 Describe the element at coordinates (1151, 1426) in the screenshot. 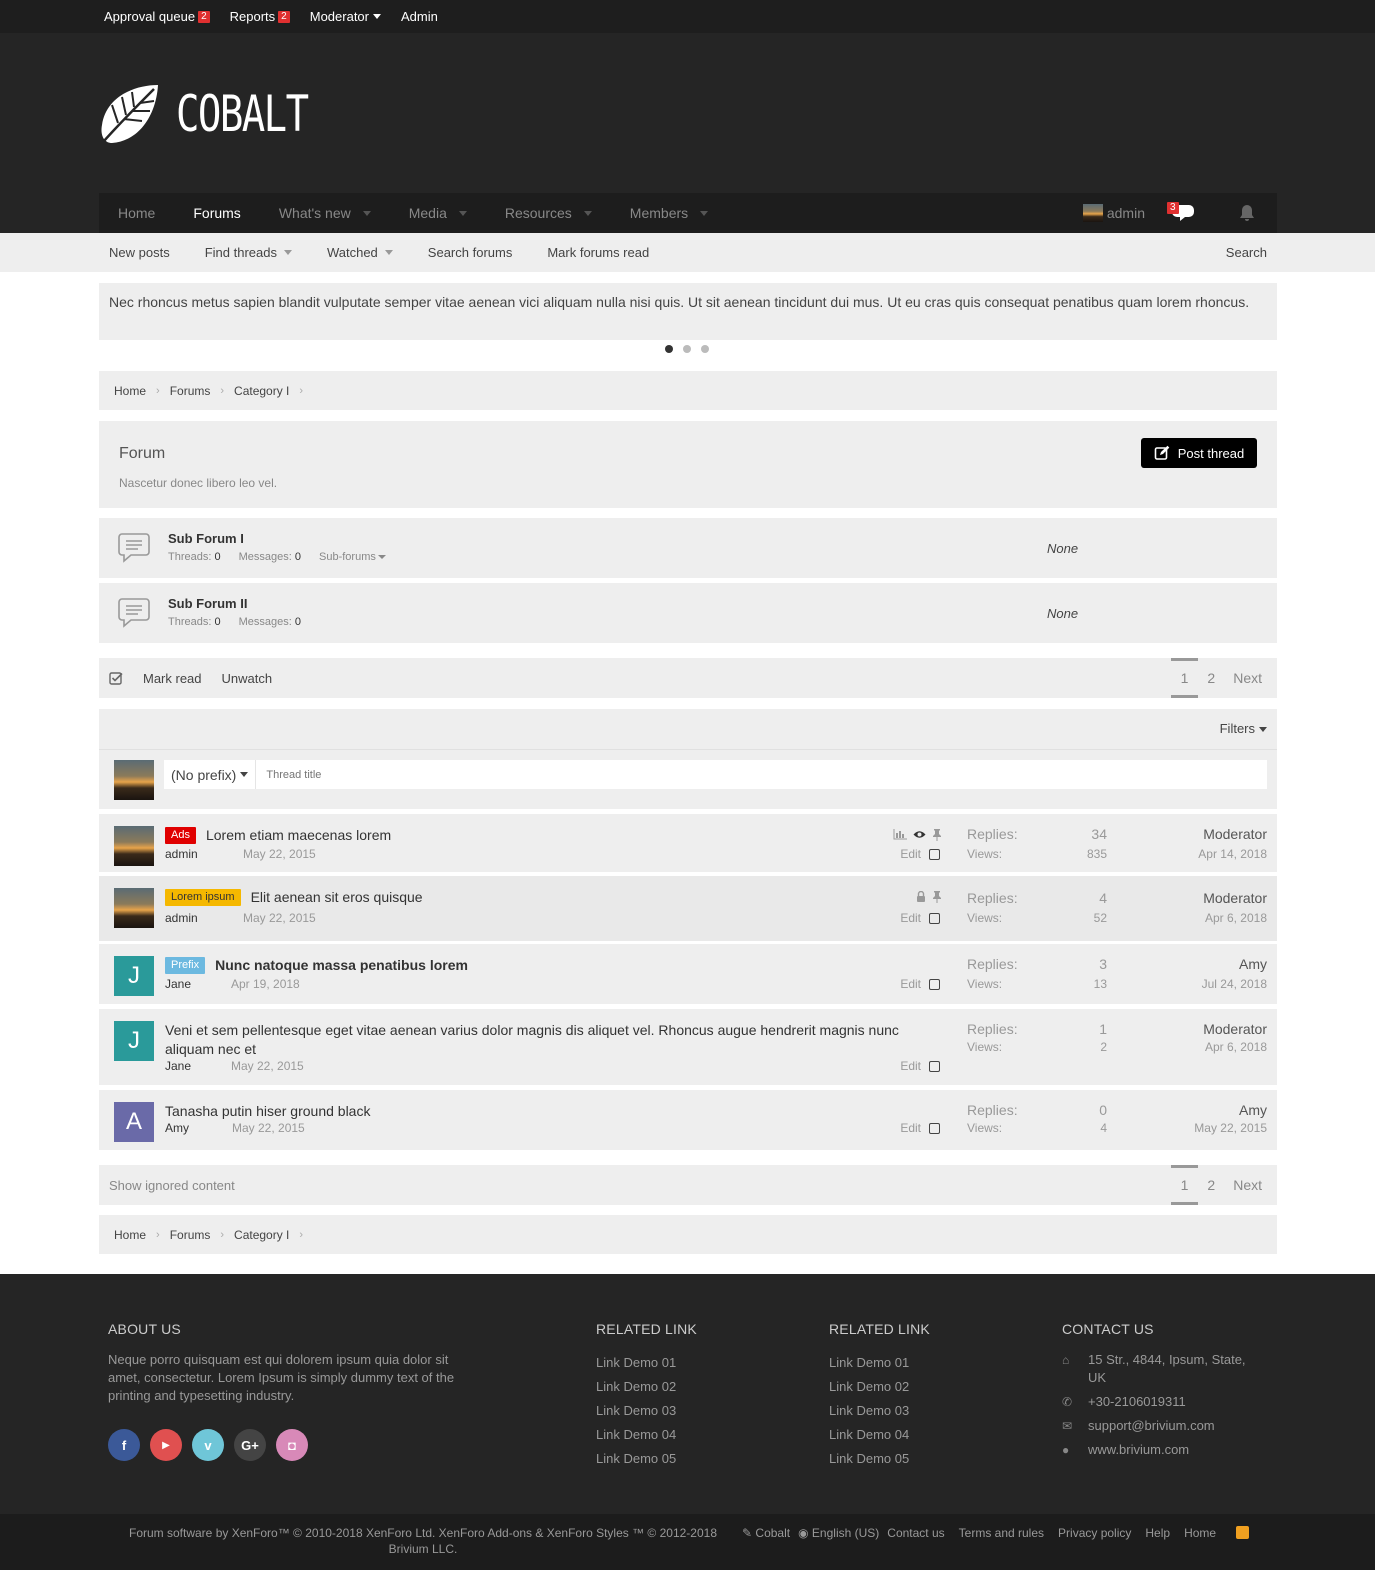

I see `contact-email: support@brivium.com` at that location.